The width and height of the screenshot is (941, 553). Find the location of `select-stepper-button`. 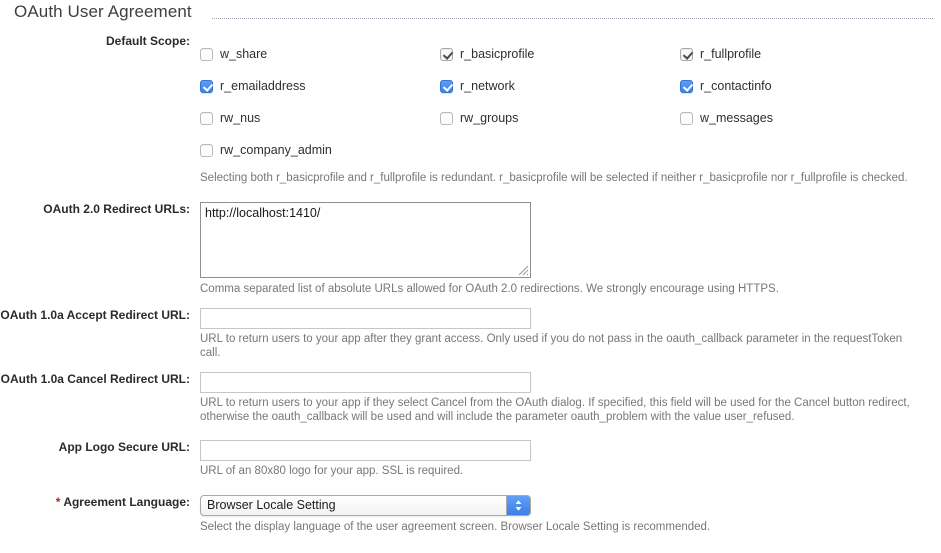

select-stepper-button is located at coordinates (518, 505).